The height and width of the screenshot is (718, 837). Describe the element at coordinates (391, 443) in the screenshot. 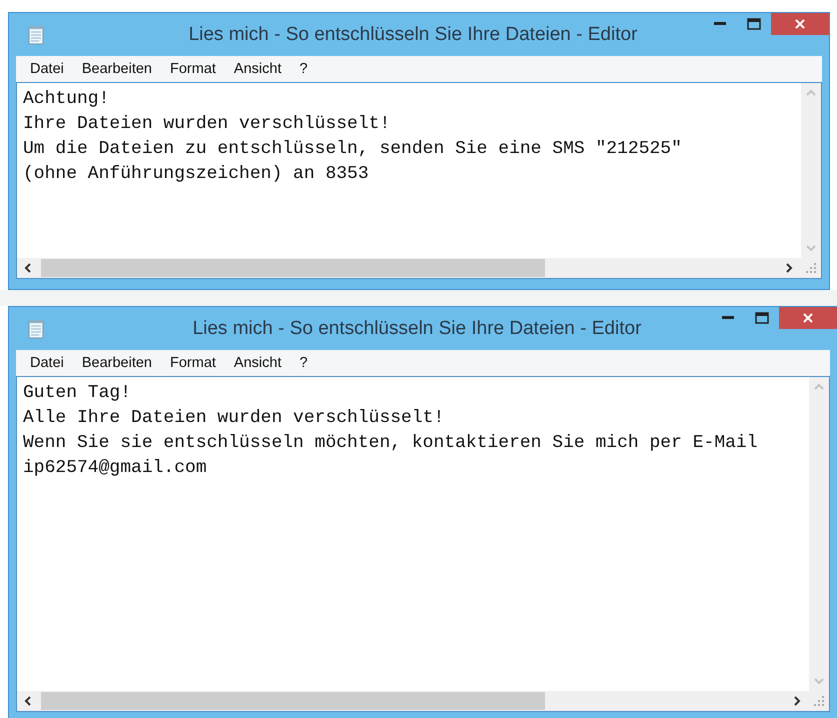

I see `text-line: Wenn Sie sie entschlüsseln möchten, kontaktieren Sie mich per E-Mail` at that location.